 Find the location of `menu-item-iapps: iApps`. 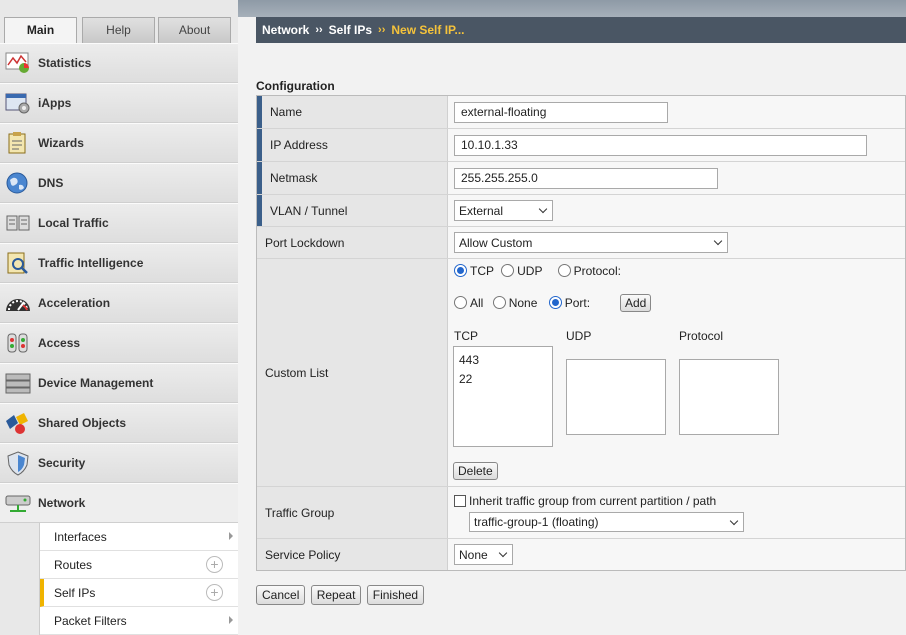

menu-item-iapps: iApps is located at coordinates (119, 103).